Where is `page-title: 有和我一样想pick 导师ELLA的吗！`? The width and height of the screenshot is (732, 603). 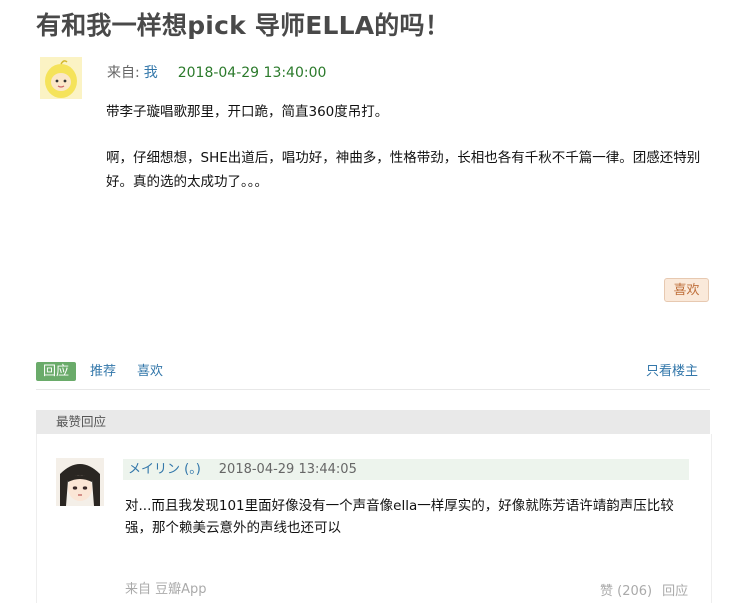
page-title: 有和我一样想pick 导师ELLA的吗！ is located at coordinates (243, 25).